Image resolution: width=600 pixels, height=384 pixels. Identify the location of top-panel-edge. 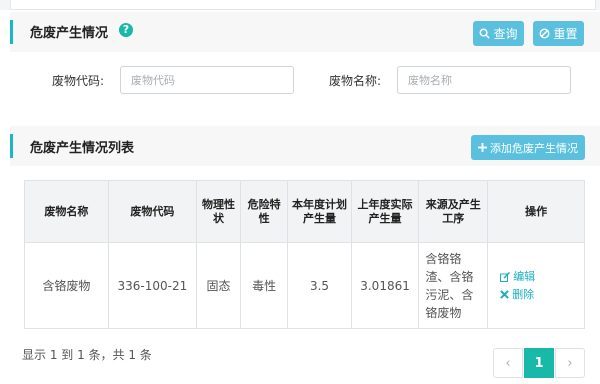
(300, 5).